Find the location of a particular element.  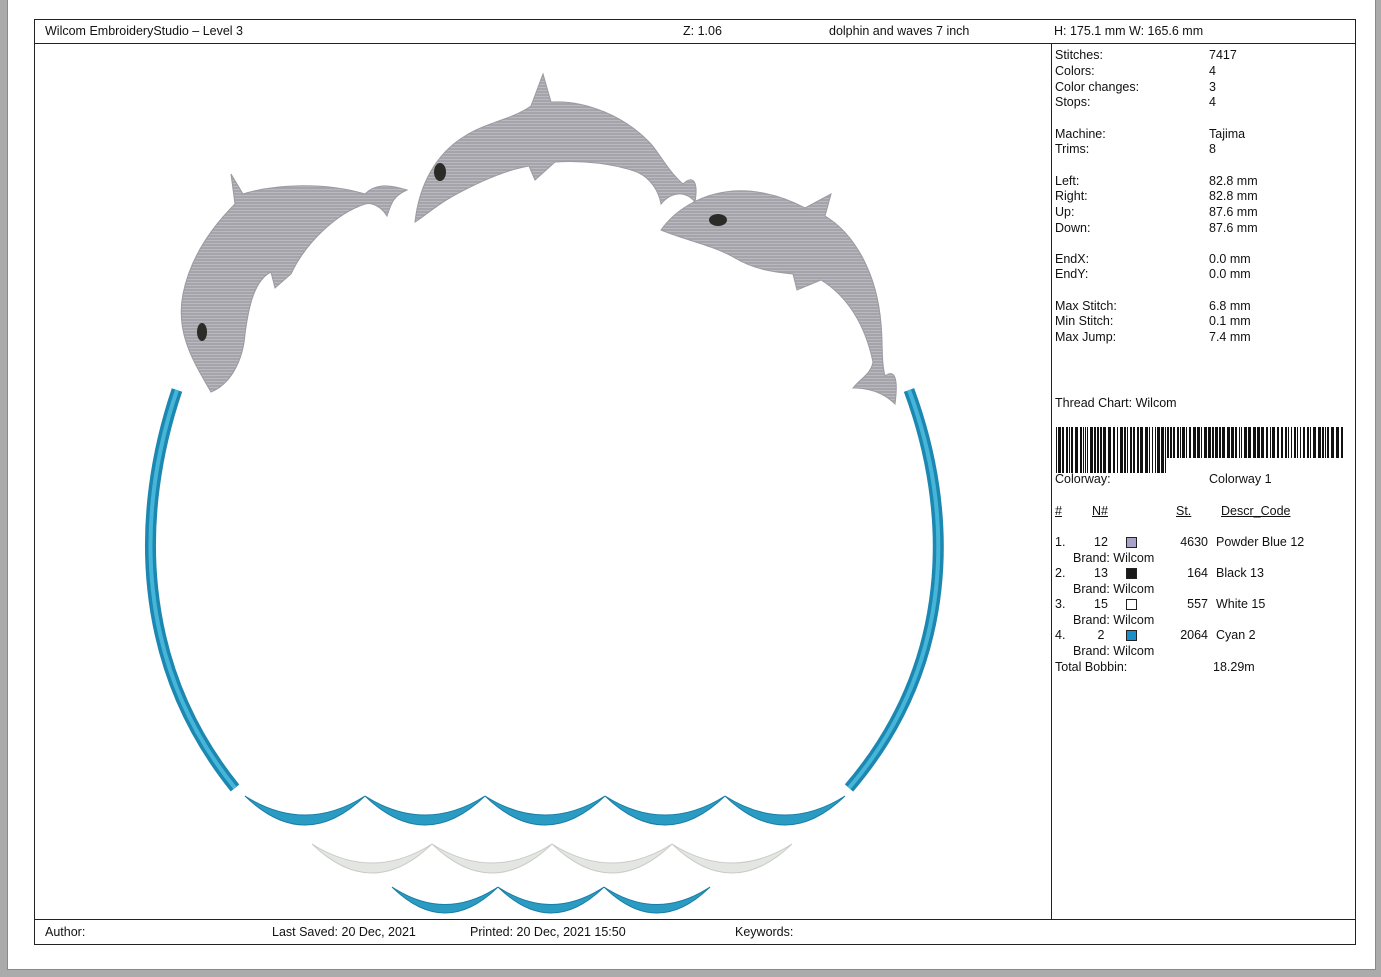

stat-value: 6.8 mm is located at coordinates (1230, 306).